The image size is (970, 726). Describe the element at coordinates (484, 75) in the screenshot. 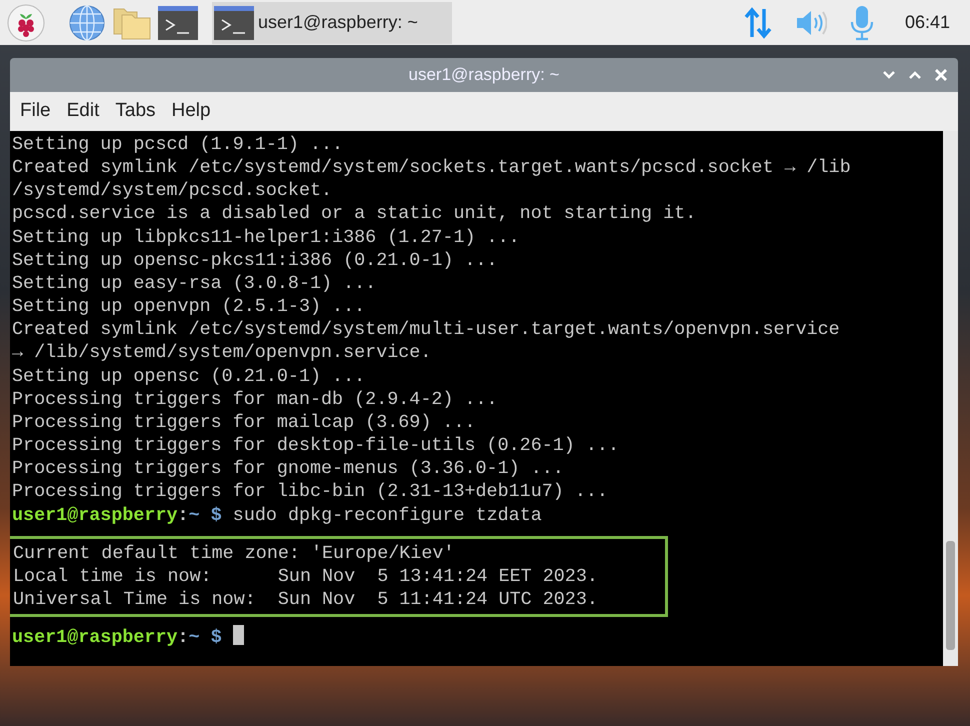

I see `window-title: user1@raspberry: ~` at that location.